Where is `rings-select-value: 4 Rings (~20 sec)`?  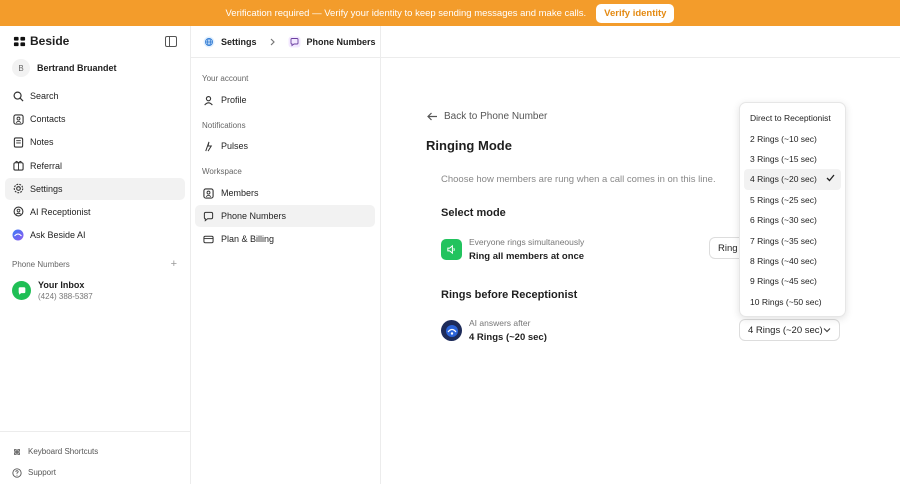 rings-select-value: 4 Rings (~20 sec) is located at coordinates (785, 330).